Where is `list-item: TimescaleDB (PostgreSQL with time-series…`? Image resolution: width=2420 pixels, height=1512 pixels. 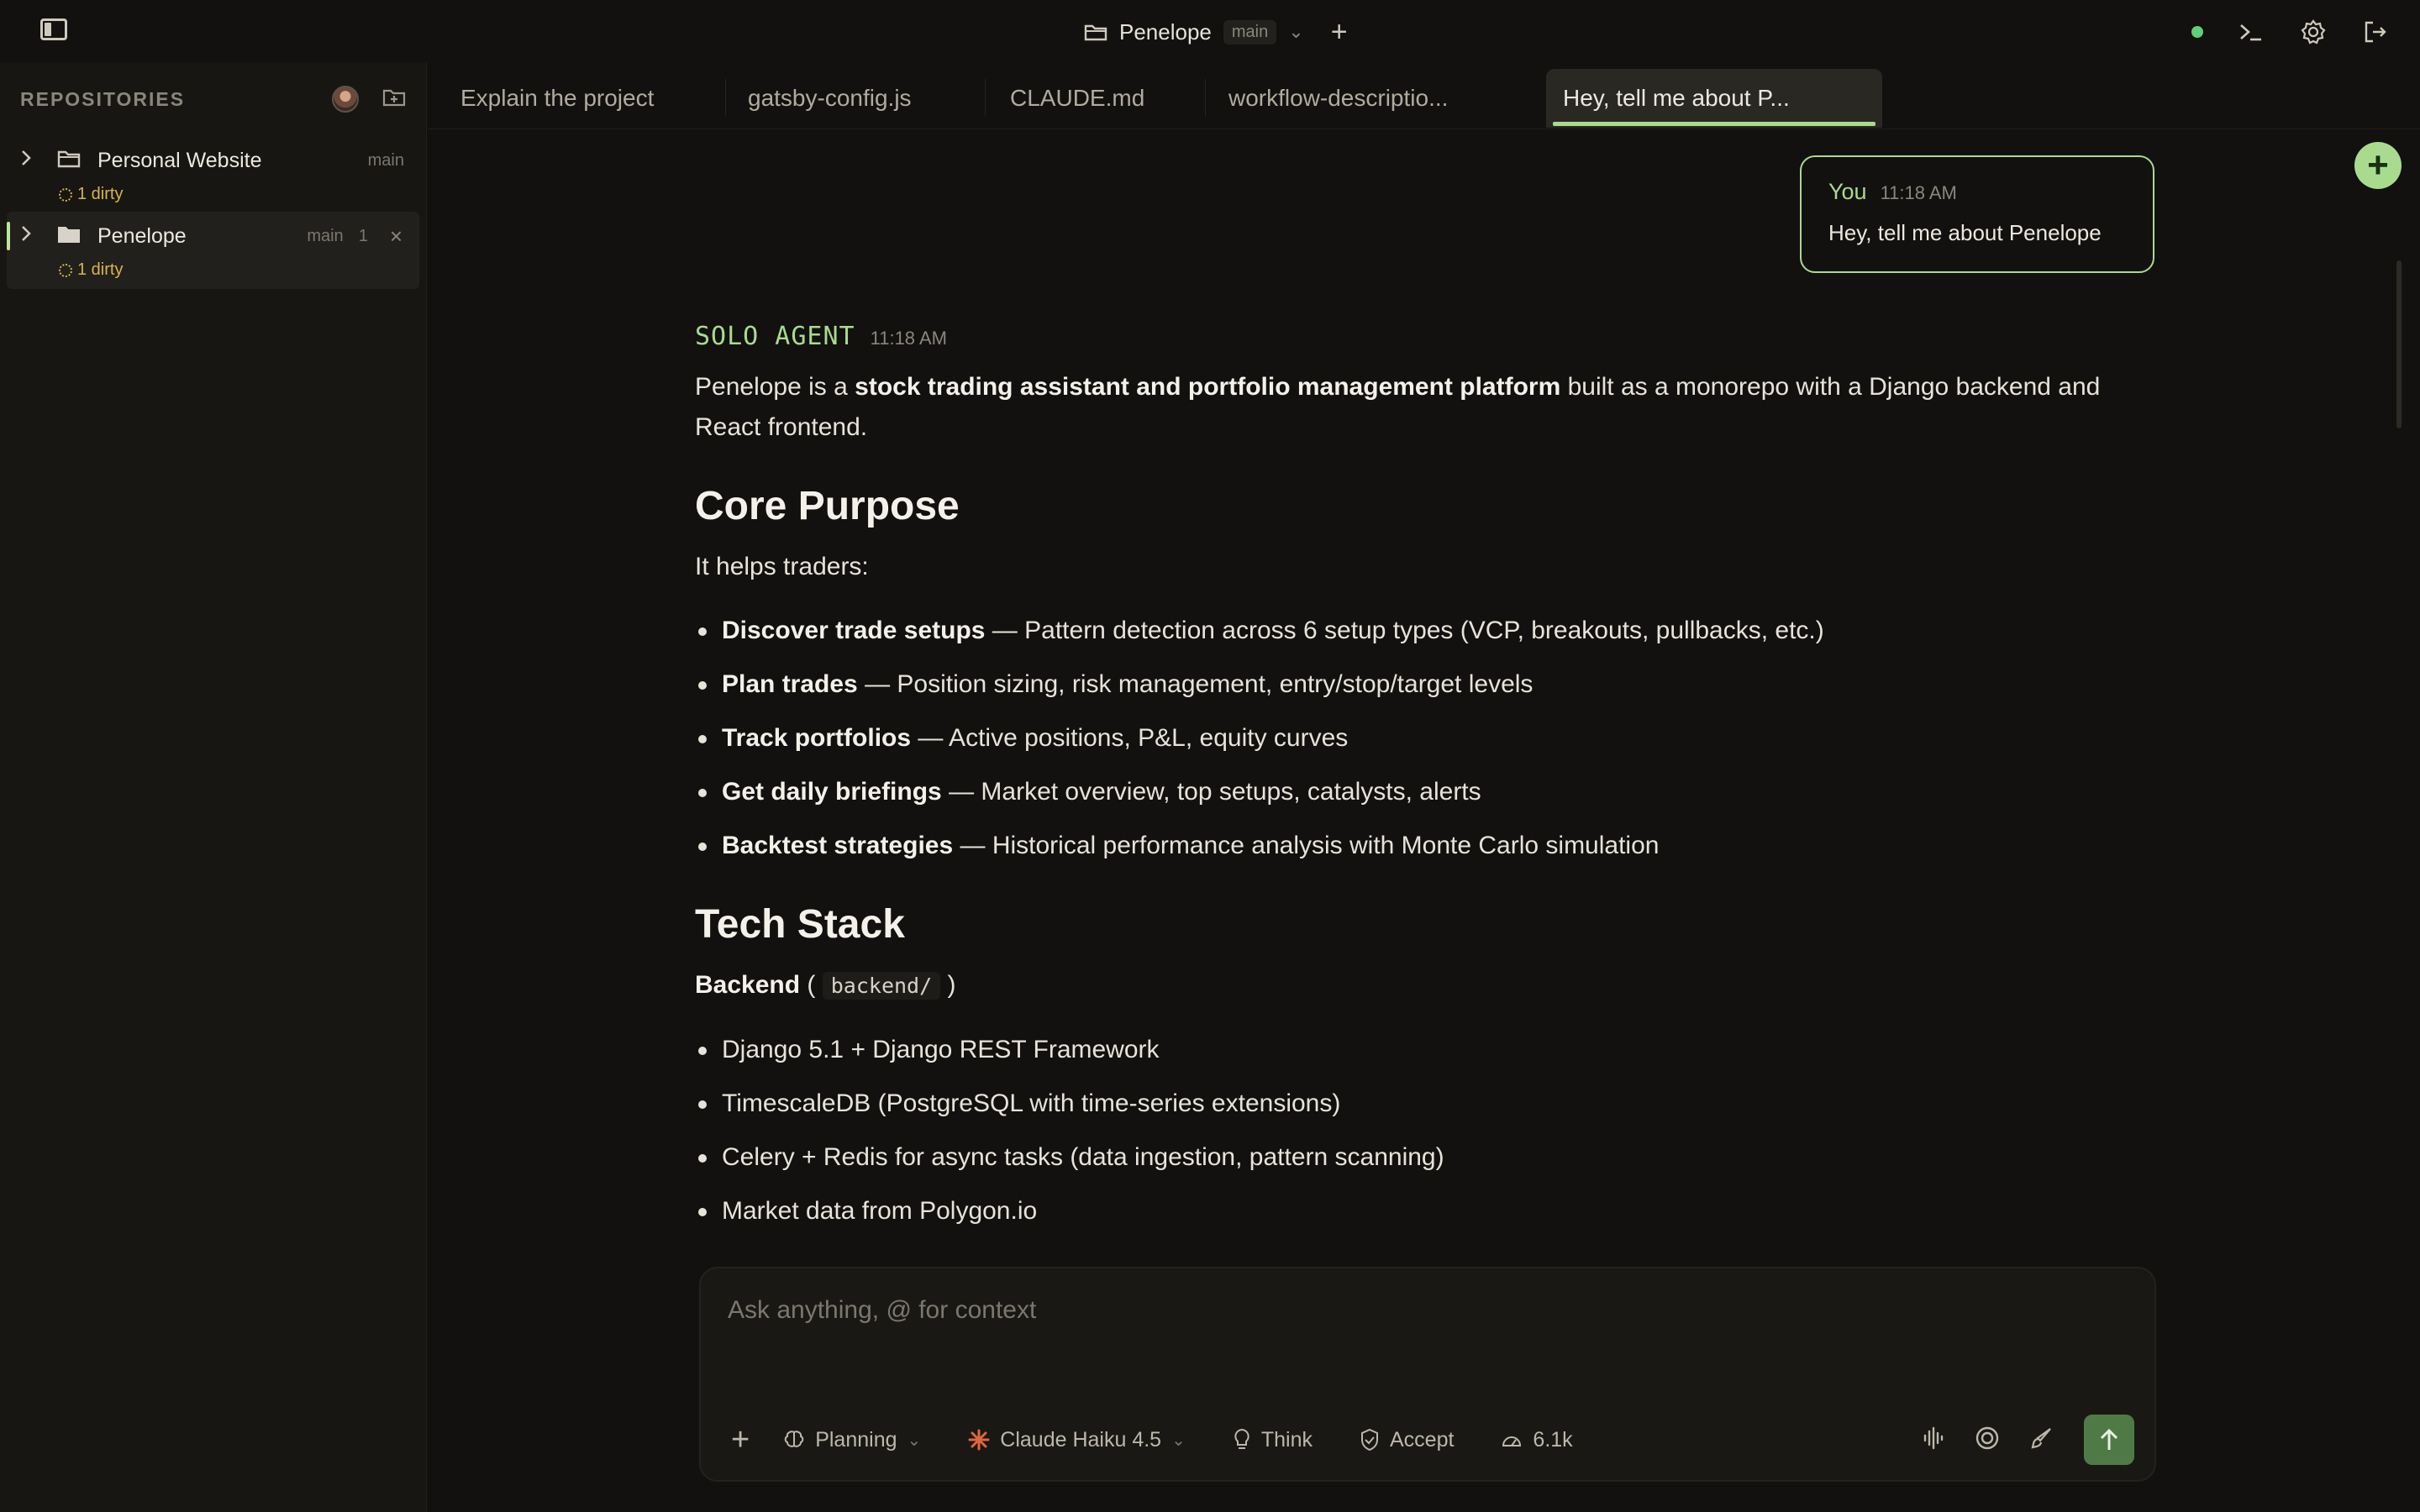 list-item: TimescaleDB (PostgreSQL with time-series… is located at coordinates (1417, 1104).